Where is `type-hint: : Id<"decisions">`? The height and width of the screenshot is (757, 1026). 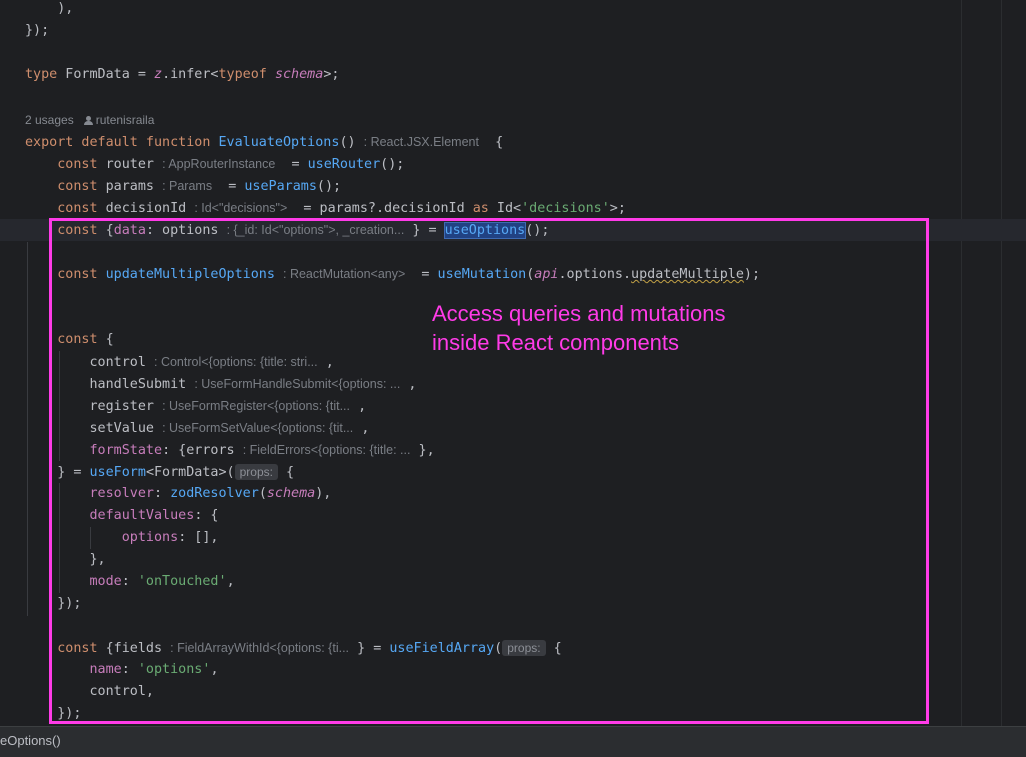
type-hint: : Id<"decisions"> is located at coordinates (241, 208).